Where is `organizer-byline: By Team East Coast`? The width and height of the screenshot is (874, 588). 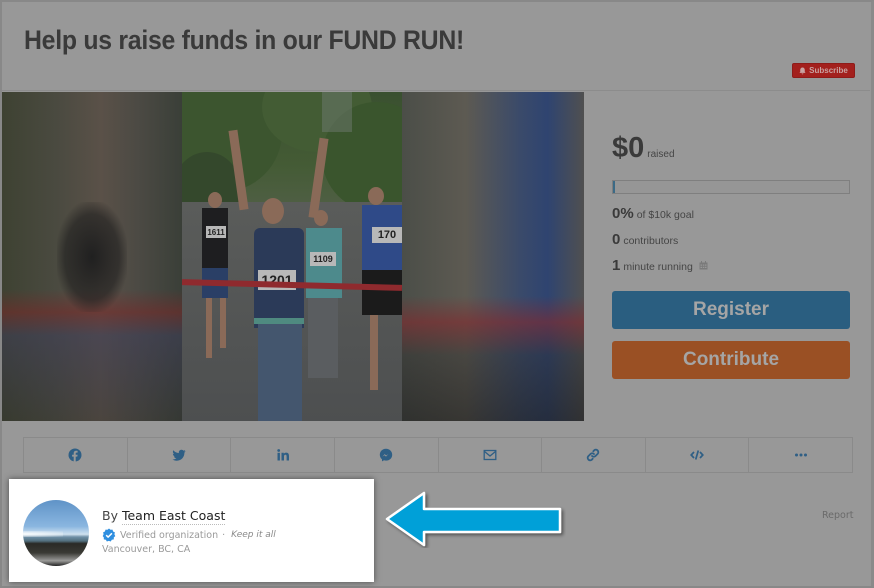 organizer-byline: By Team East Coast is located at coordinates (164, 516).